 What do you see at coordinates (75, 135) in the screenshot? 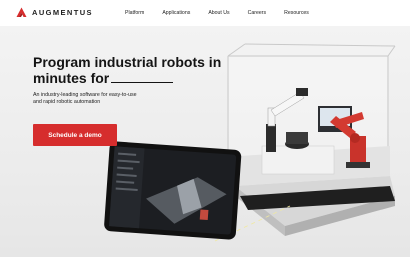
I see `schedule-demo-button: Schedule a demo` at bounding box center [75, 135].